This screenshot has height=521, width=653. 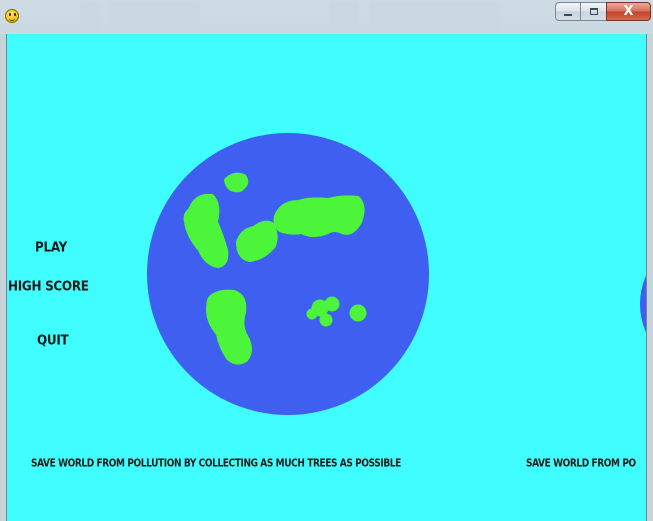 What do you see at coordinates (581, 464) in the screenshot?
I see `tagline-text-scroll: SAVE WORLD FROM PO` at bounding box center [581, 464].